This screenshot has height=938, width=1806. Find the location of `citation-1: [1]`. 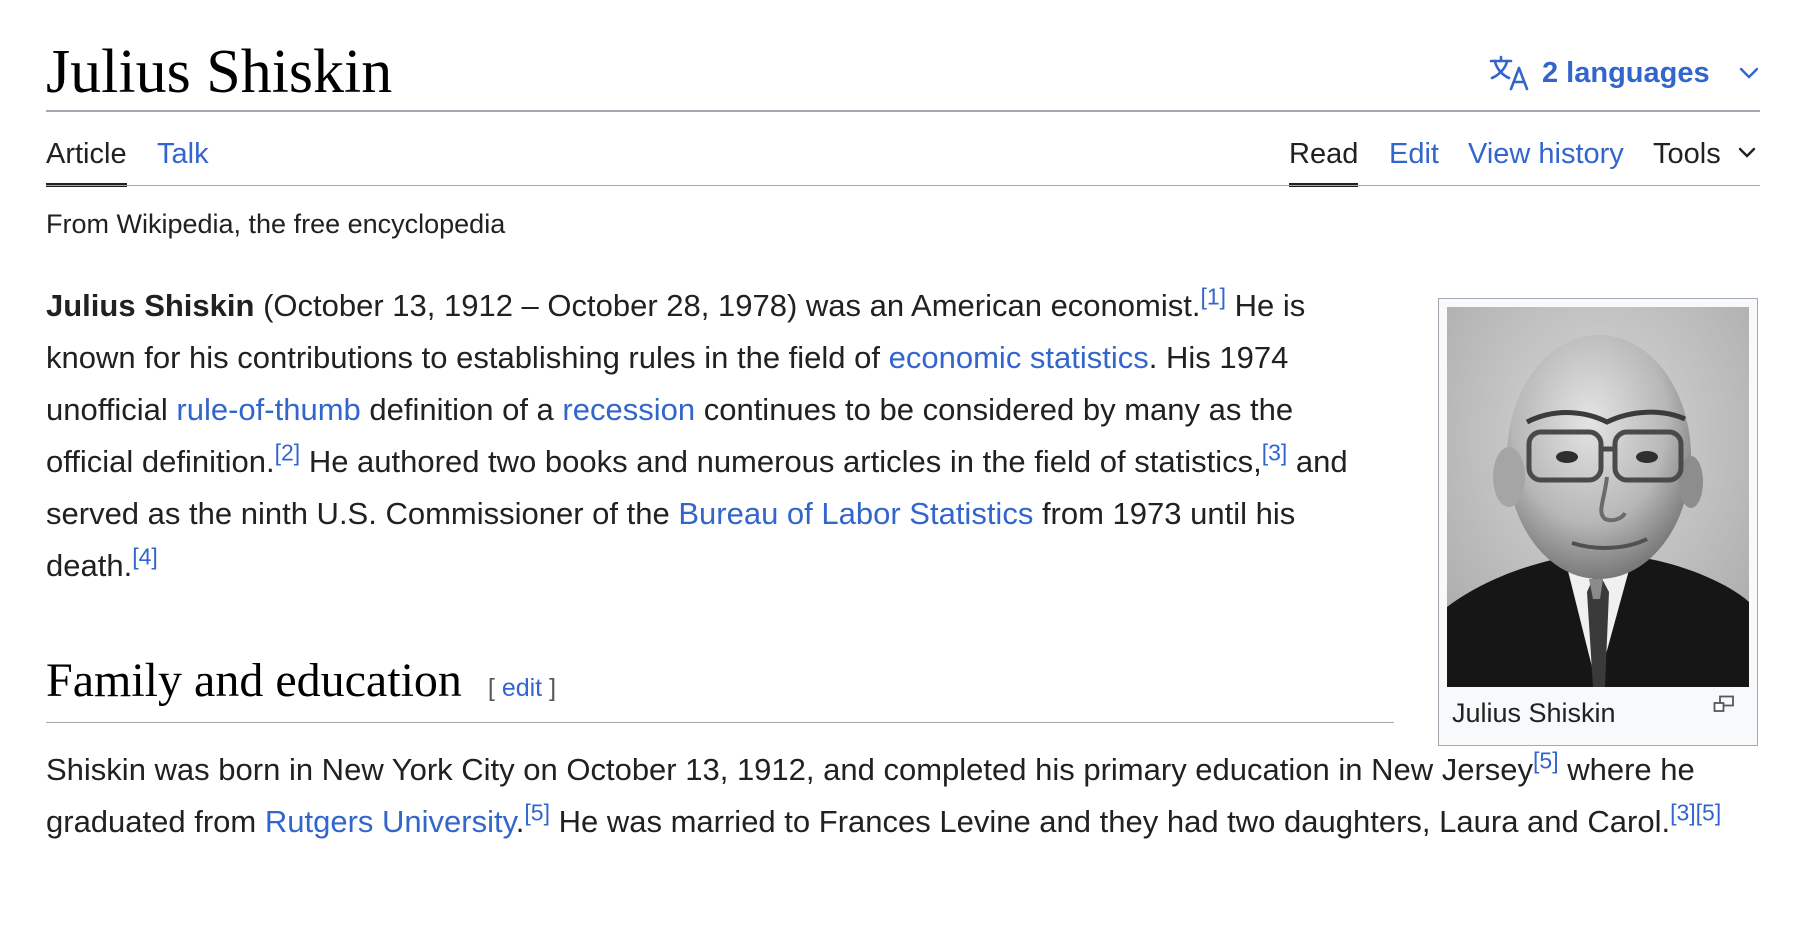

citation-1: [1] is located at coordinates (1213, 297).